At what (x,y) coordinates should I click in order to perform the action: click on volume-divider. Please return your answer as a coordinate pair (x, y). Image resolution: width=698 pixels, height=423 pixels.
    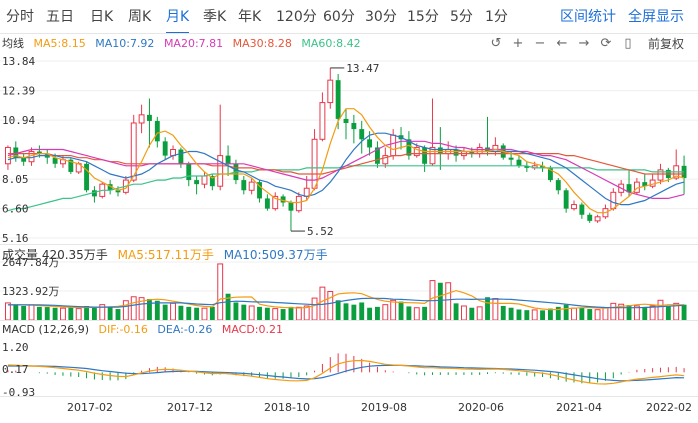
    Looking at the image, I should click on (349, 244).